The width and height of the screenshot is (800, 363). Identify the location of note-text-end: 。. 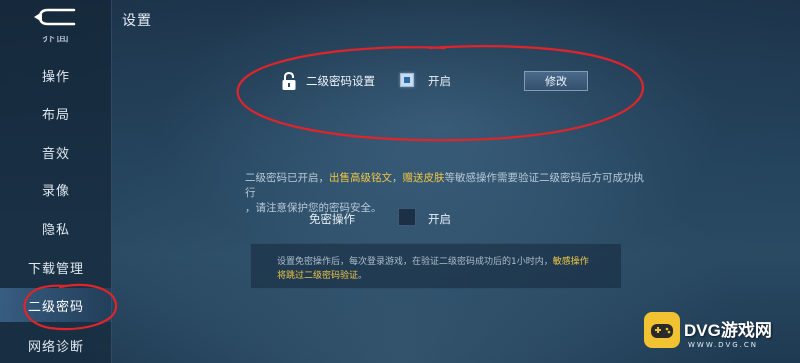
(363, 276).